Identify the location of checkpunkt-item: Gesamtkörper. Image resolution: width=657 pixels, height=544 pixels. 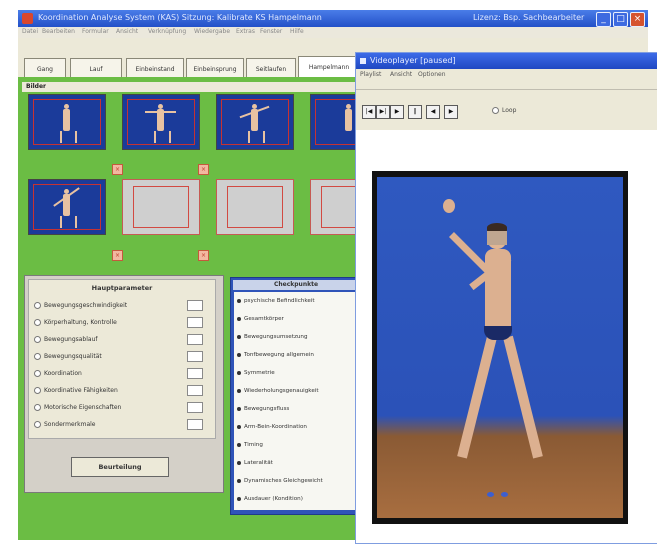
(260, 319).